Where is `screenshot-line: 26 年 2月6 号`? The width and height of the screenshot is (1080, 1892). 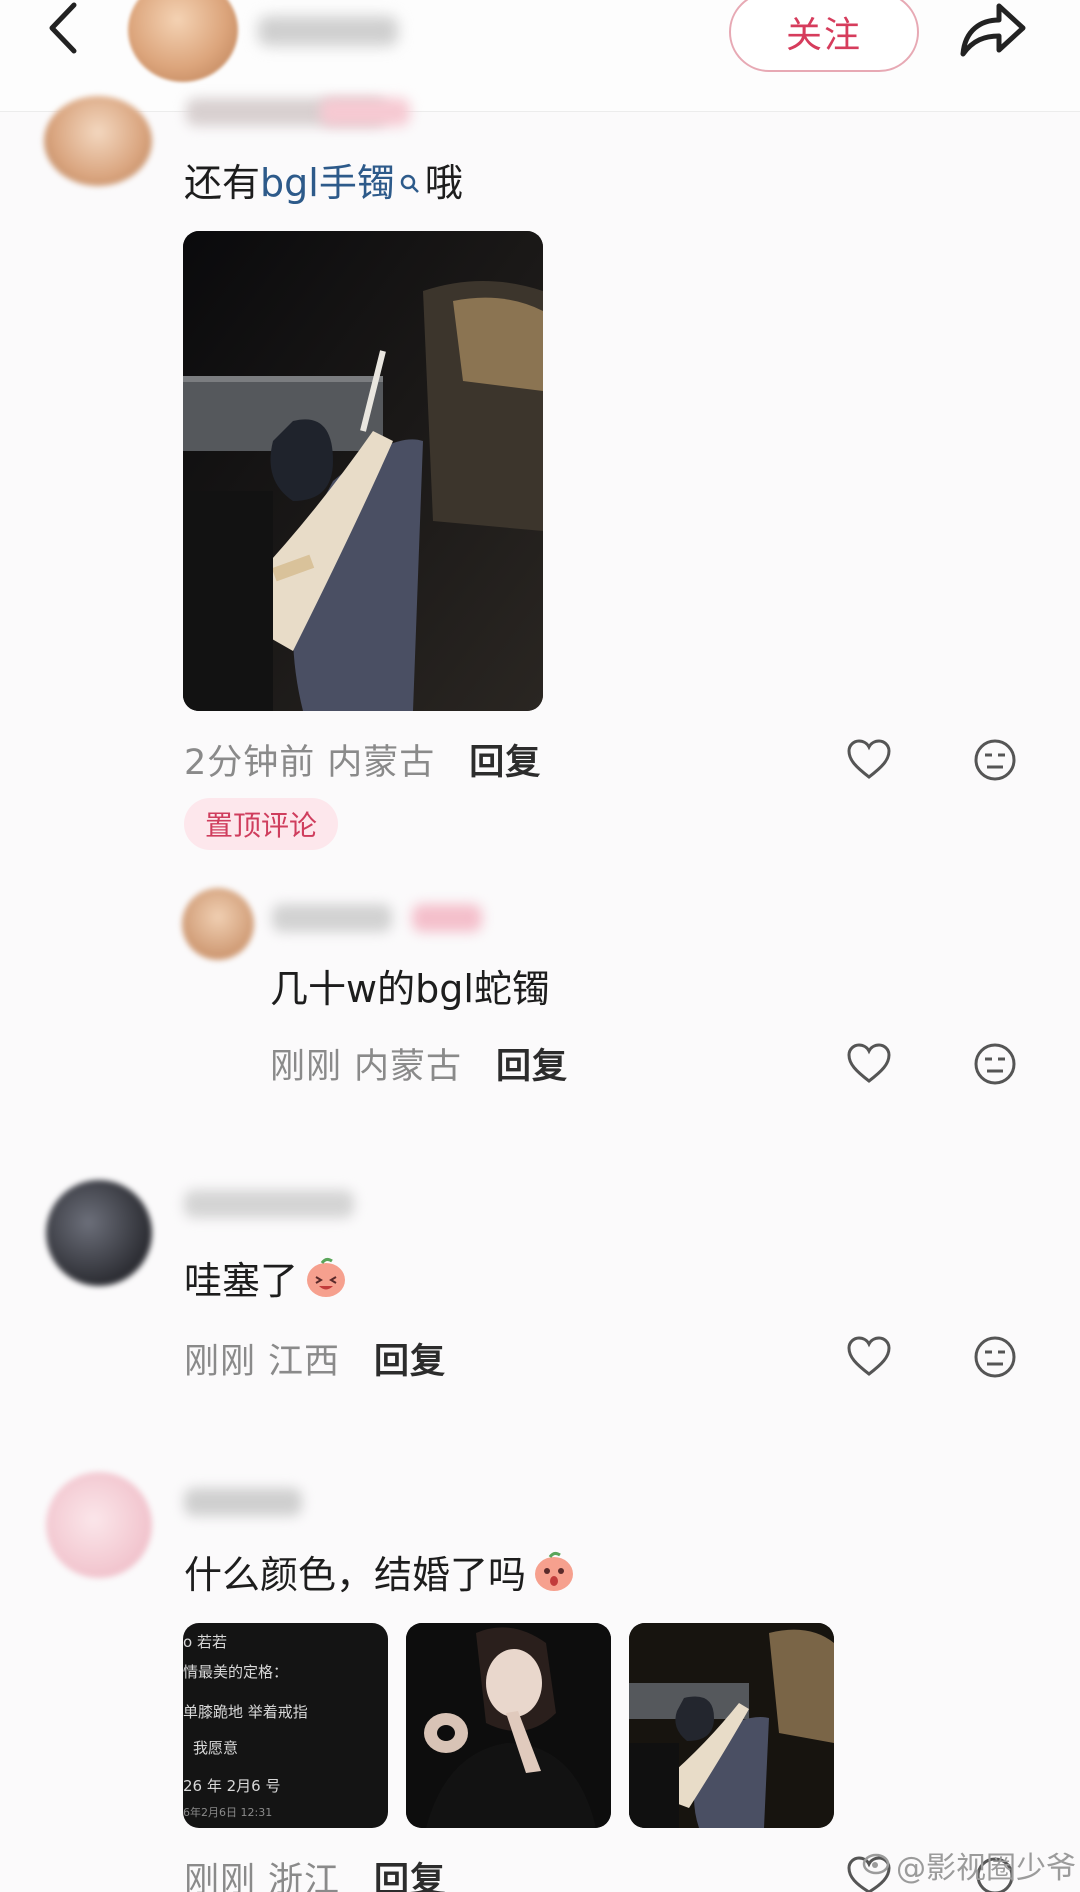
screenshot-line: 26 年 2月6 号 is located at coordinates (232, 1786).